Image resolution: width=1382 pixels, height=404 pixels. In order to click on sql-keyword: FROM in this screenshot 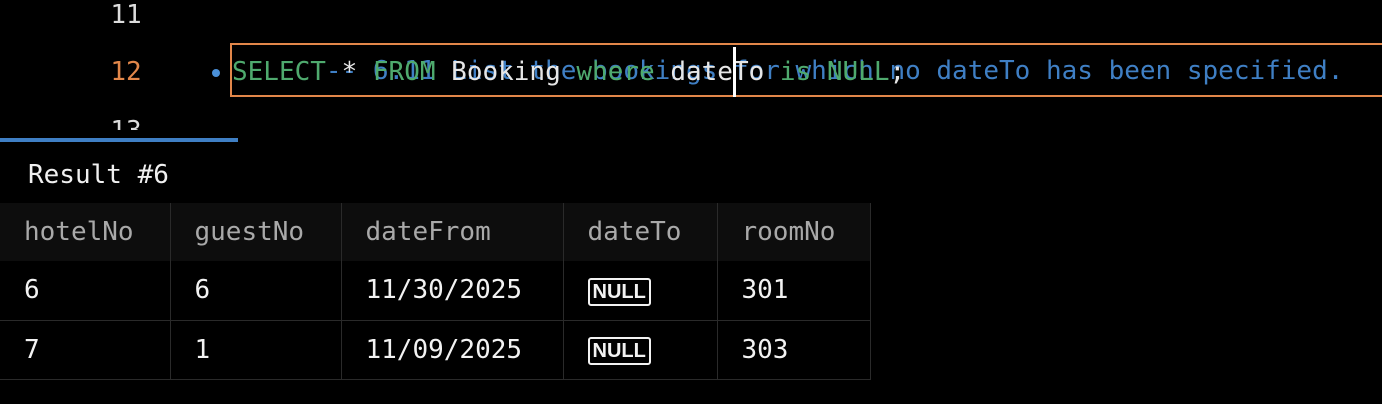, I will do `click(404, 72)`.